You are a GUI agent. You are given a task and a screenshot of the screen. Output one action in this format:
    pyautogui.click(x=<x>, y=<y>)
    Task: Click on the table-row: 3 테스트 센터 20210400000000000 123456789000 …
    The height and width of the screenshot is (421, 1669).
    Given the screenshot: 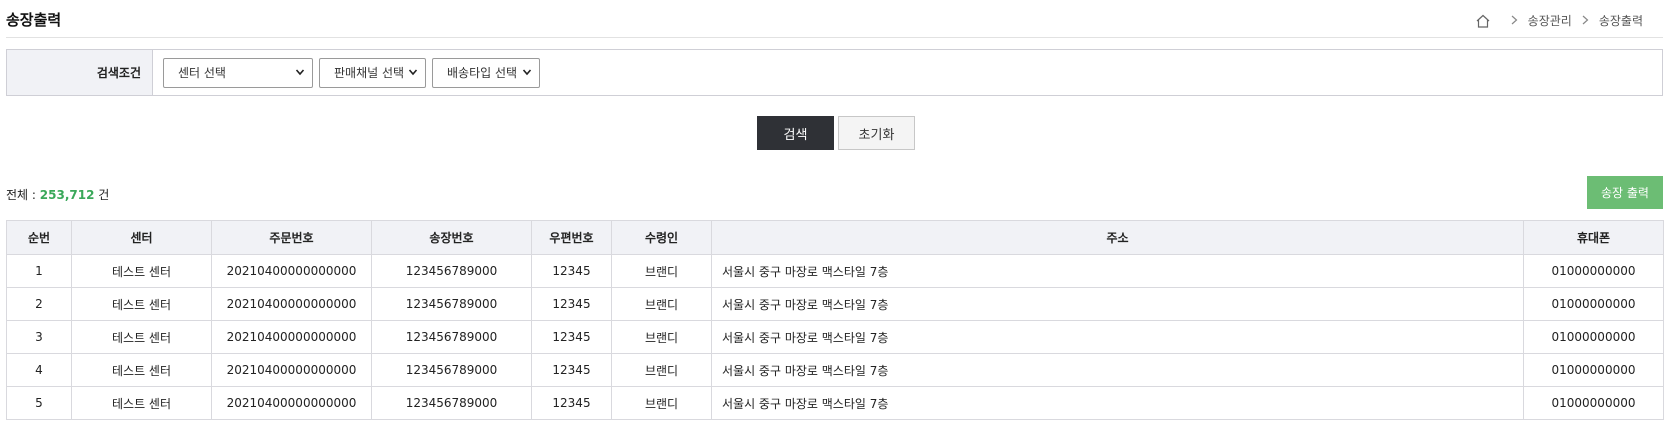 What is the action you would take?
    pyautogui.click(x=835, y=337)
    